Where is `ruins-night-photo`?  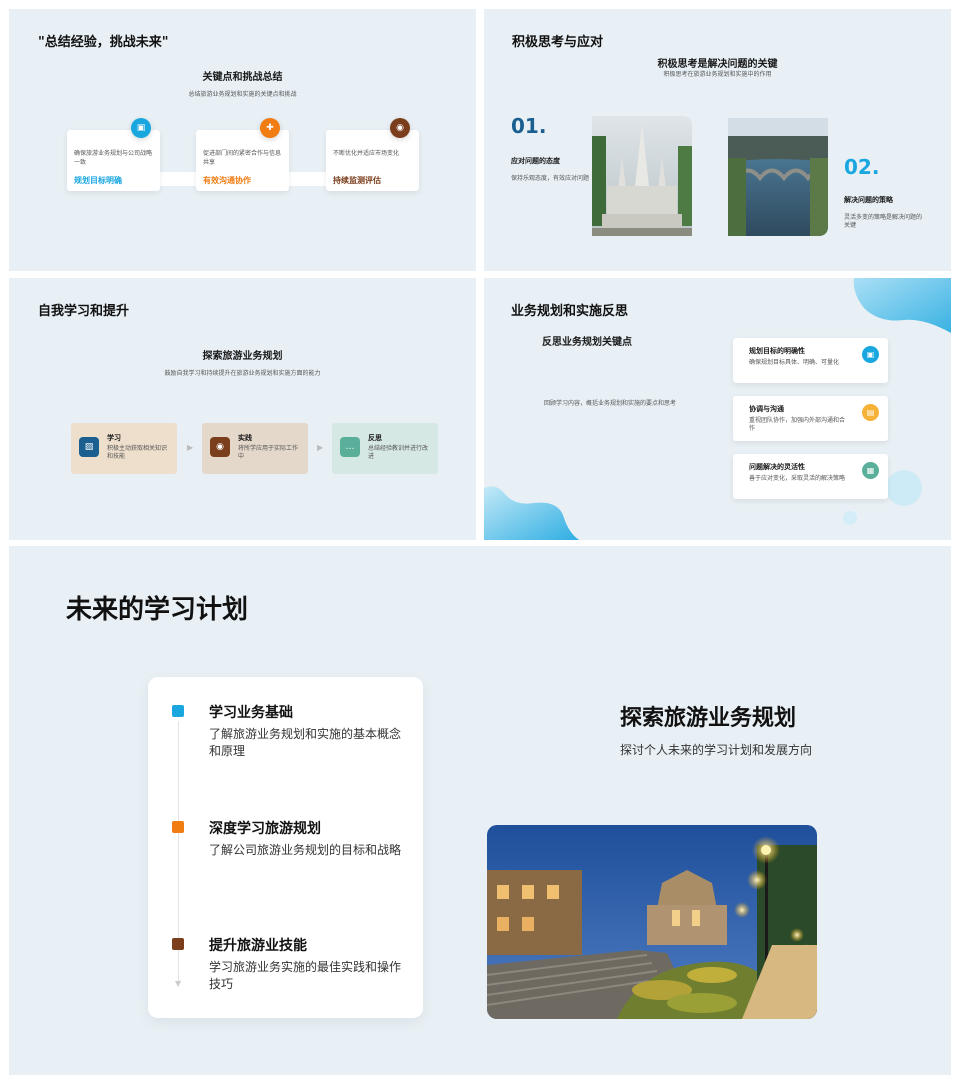 ruins-night-photo is located at coordinates (652, 922).